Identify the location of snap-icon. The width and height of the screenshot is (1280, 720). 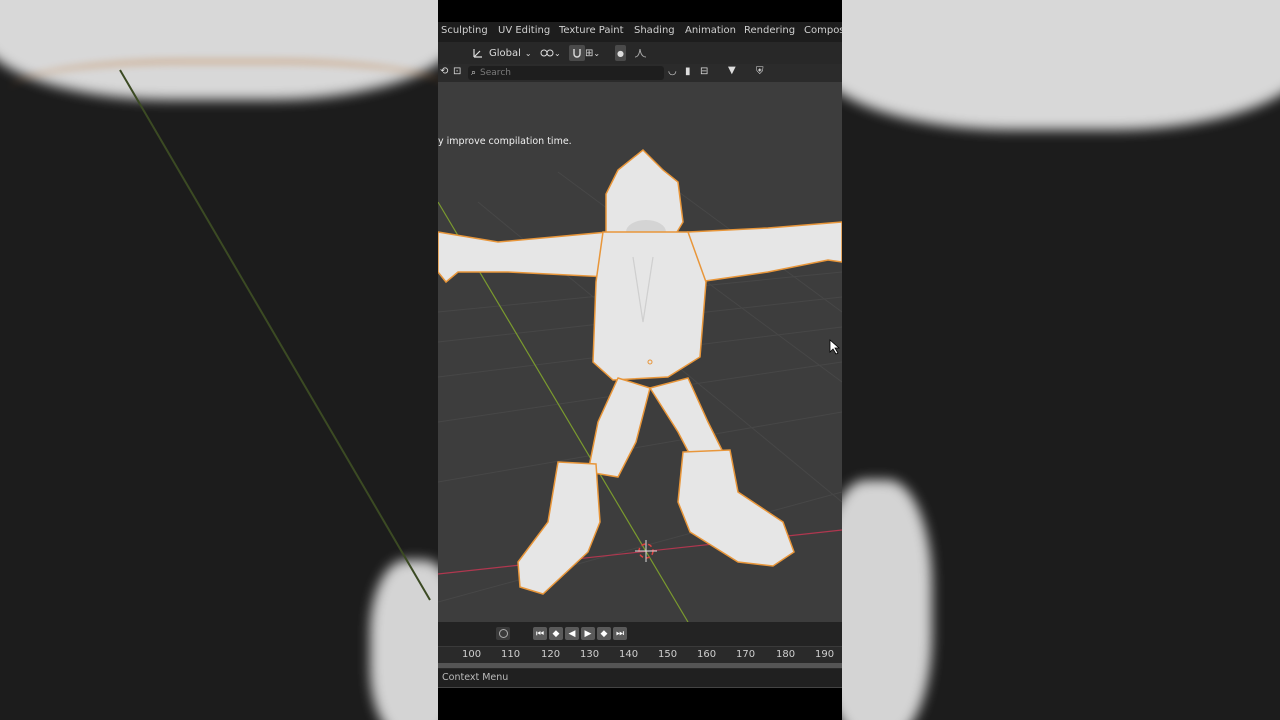
(577, 53).